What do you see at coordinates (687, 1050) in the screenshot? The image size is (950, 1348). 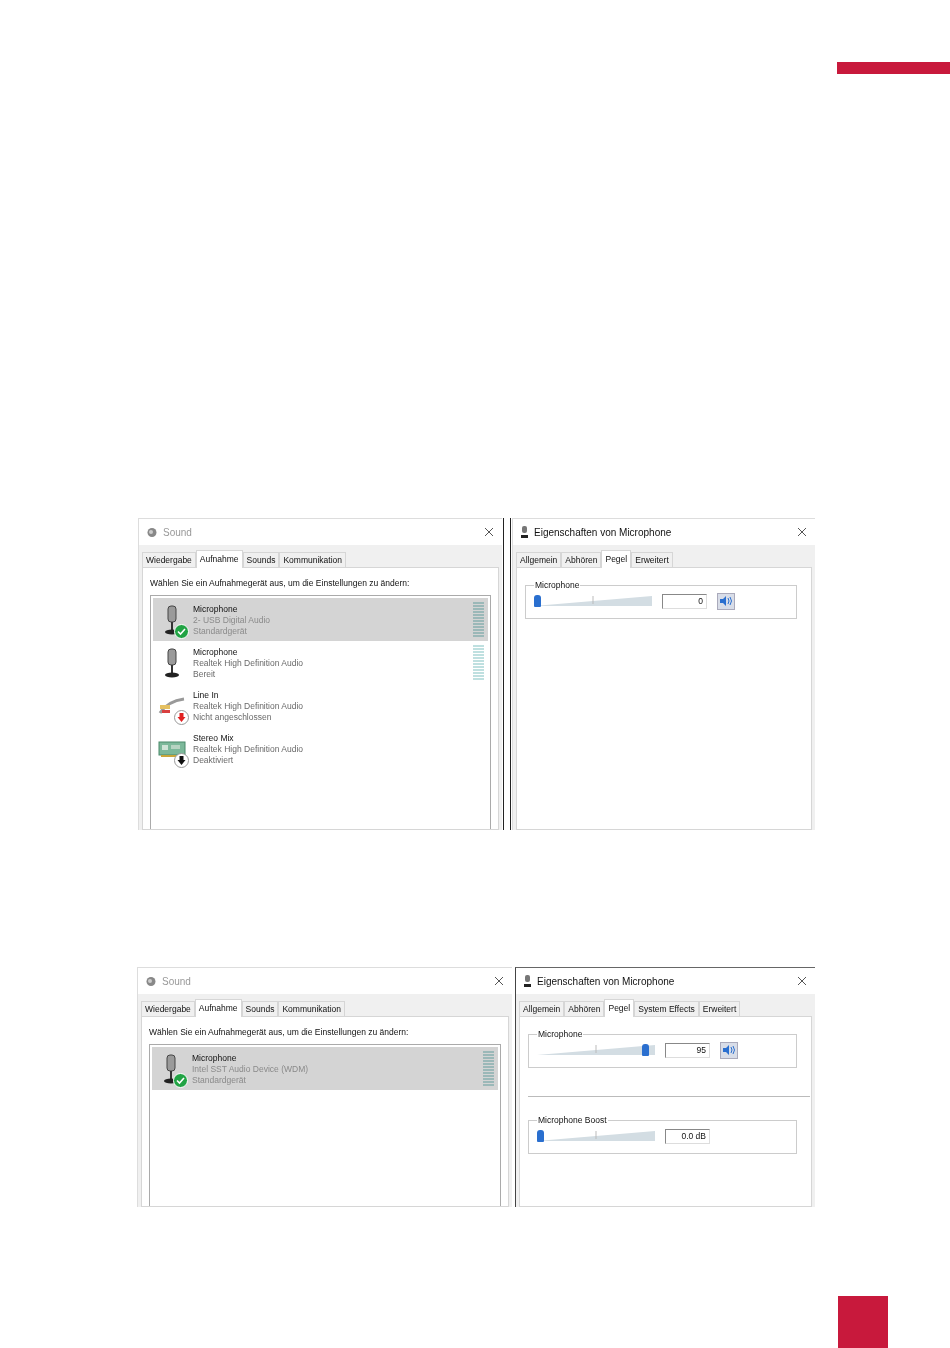 I see `value-field: 95` at bounding box center [687, 1050].